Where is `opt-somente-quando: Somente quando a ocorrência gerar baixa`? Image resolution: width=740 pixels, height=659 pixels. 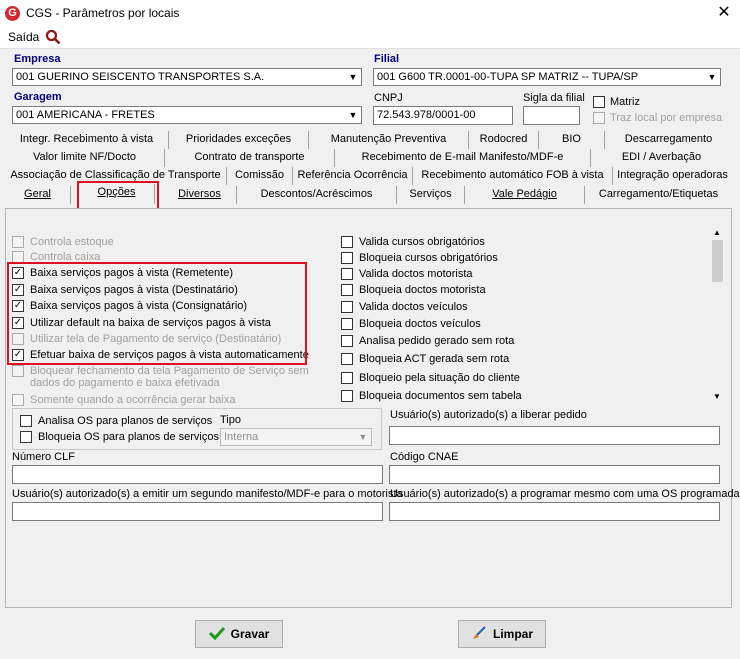 opt-somente-quando: Somente quando a ocorrência gerar baixa is located at coordinates (123, 400).